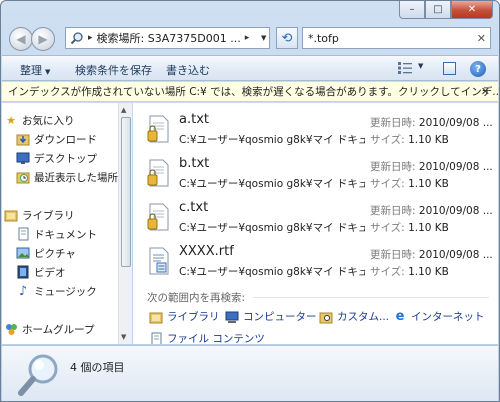 The image size is (500, 402). I want to click on info-bar-close-icon: ✕, so click(485, 91).